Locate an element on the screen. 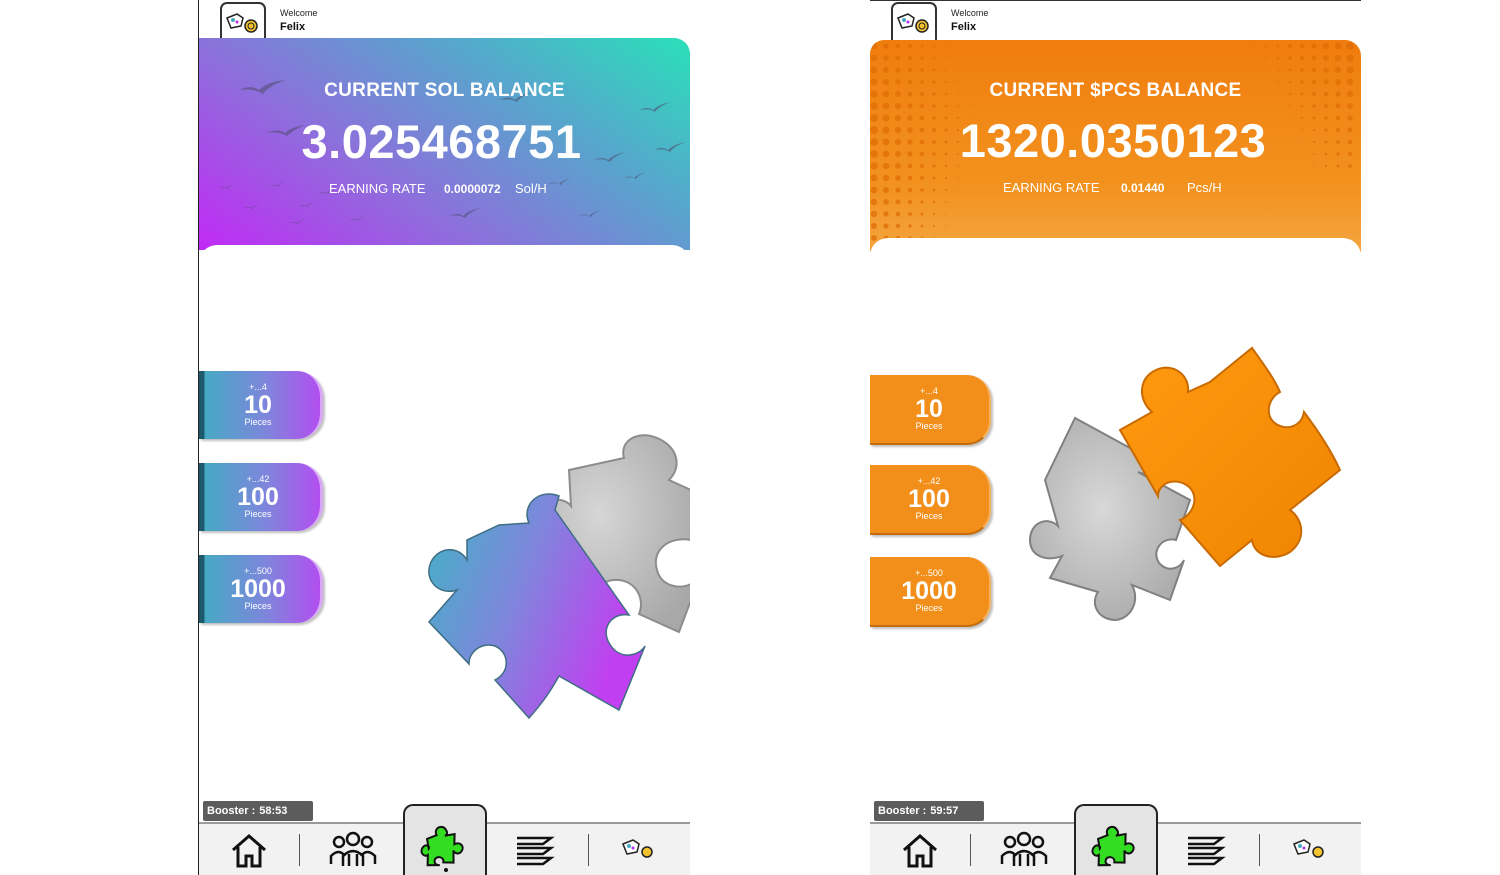  booster-timer: Booster :59:57 is located at coordinates (929, 811).